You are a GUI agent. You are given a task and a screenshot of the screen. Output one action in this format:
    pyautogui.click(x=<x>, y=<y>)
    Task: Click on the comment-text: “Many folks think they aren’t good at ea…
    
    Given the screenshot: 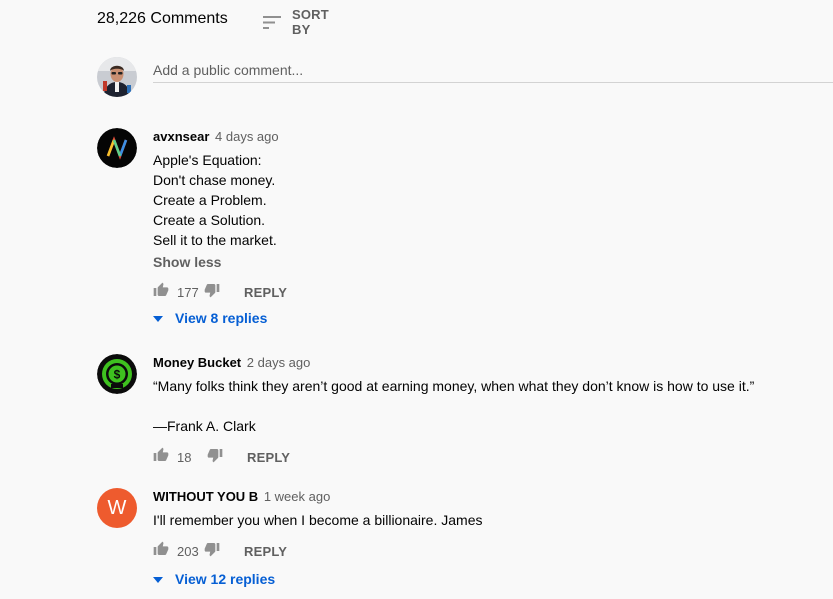 What is the action you would take?
    pyautogui.click(x=493, y=406)
    